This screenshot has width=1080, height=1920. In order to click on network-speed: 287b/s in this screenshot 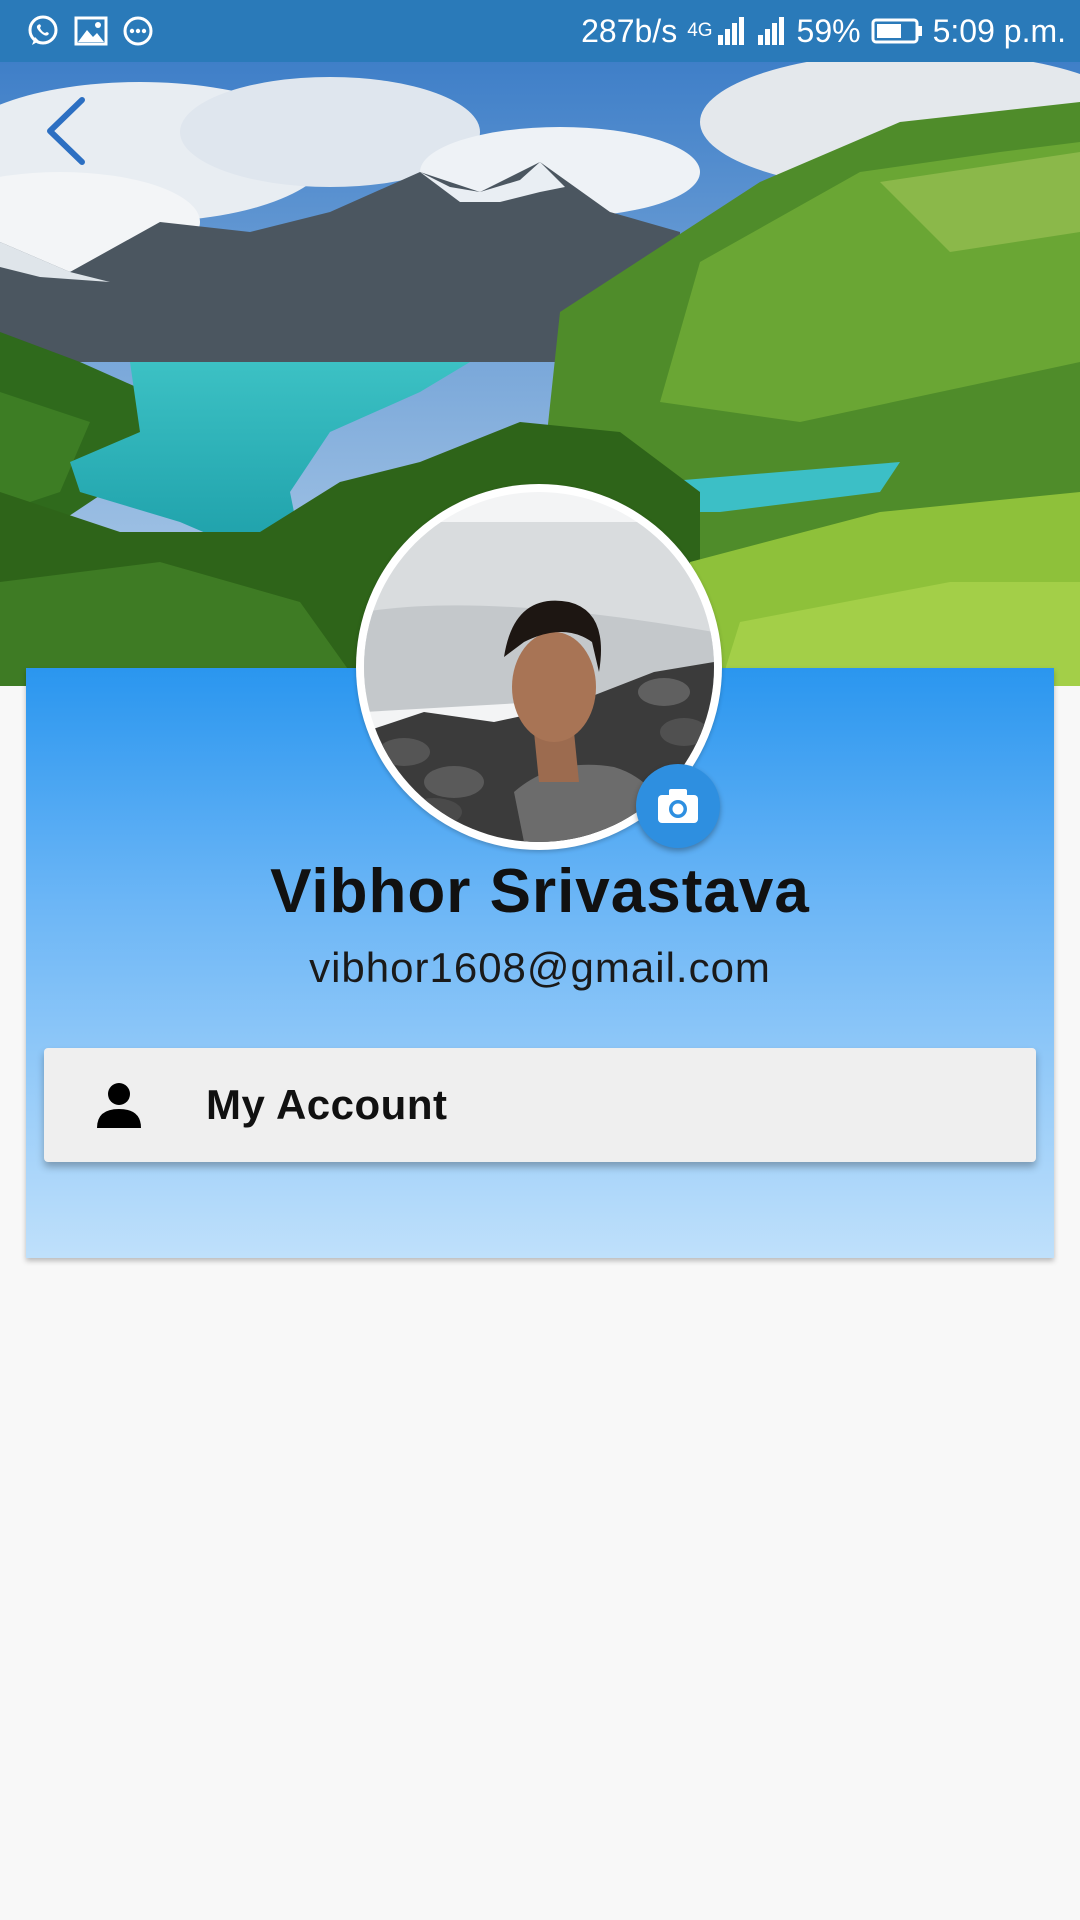, I will do `click(629, 30)`.